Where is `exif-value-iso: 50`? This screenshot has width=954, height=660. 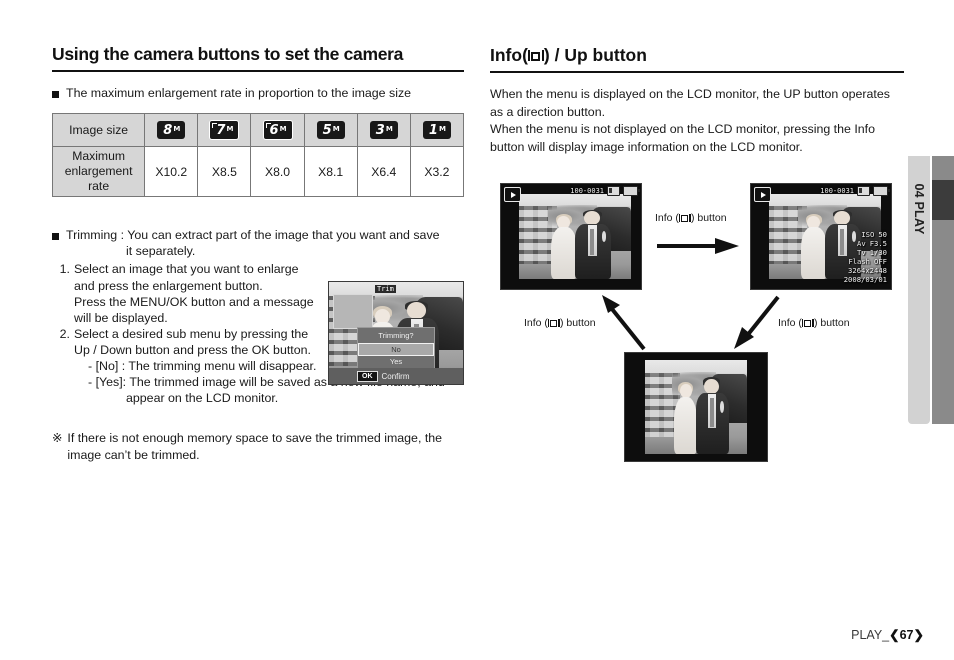
exif-value-iso: 50 is located at coordinates (882, 234).